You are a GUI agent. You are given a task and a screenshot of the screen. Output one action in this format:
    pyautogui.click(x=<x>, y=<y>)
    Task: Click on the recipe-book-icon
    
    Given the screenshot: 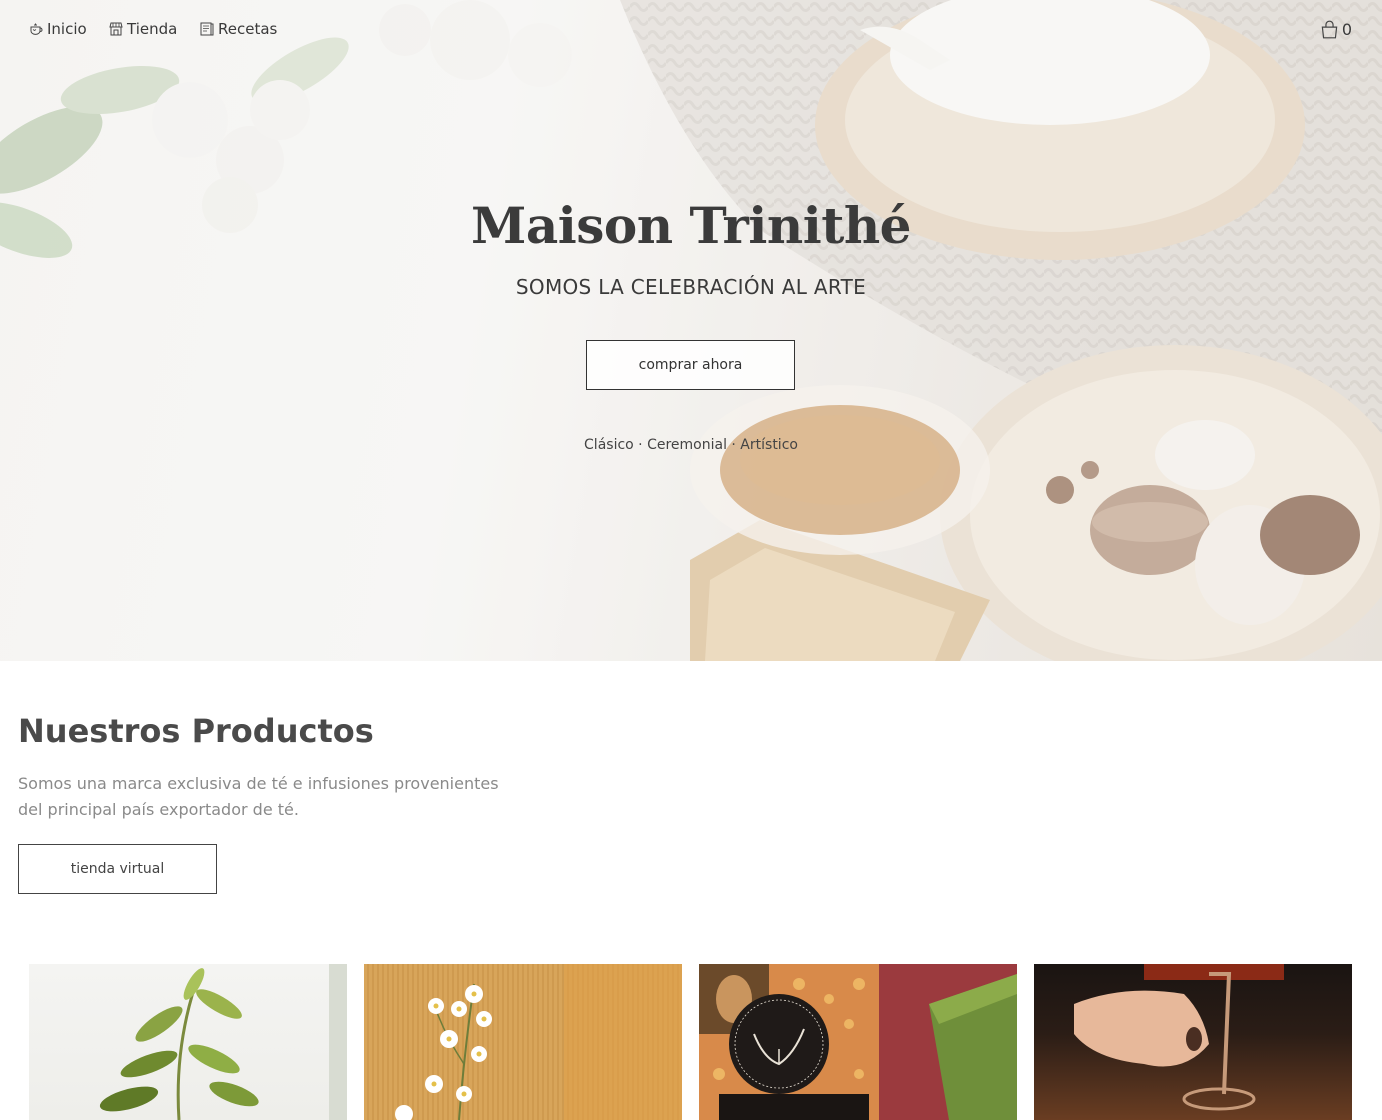 What is the action you would take?
    pyautogui.click(x=207, y=29)
    